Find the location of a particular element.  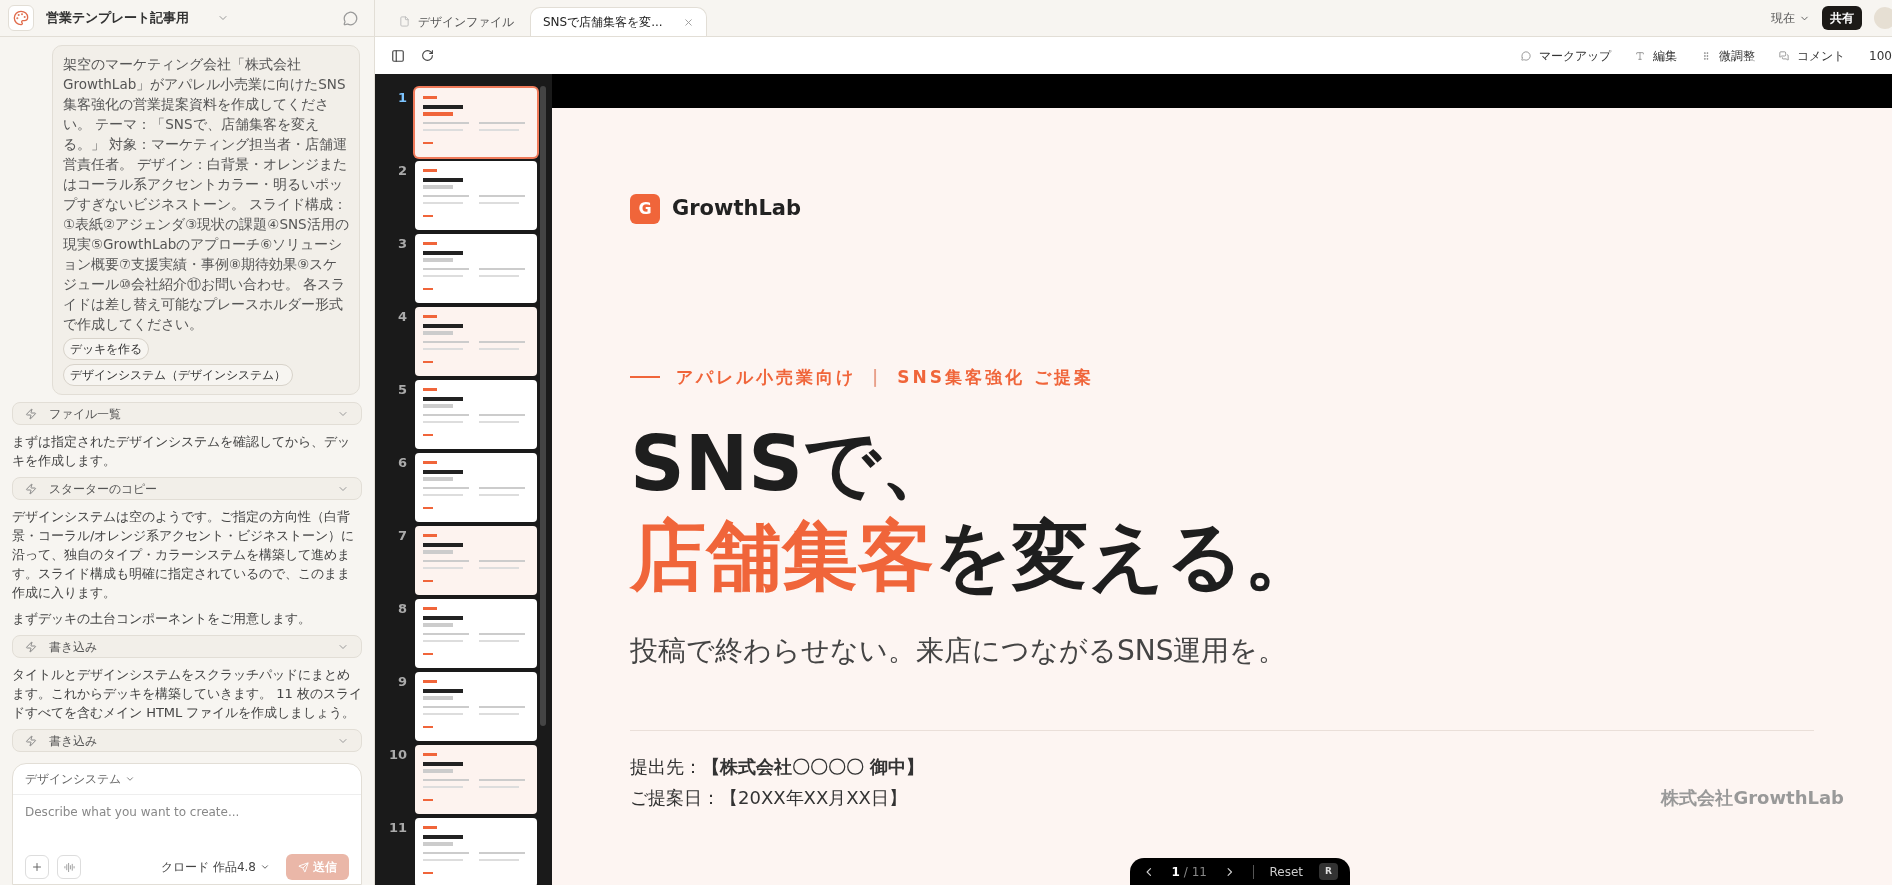

assistant-message: まずは指定されたデザインシステムを確認してから、デッキを作成します。 is located at coordinates (181, 451).